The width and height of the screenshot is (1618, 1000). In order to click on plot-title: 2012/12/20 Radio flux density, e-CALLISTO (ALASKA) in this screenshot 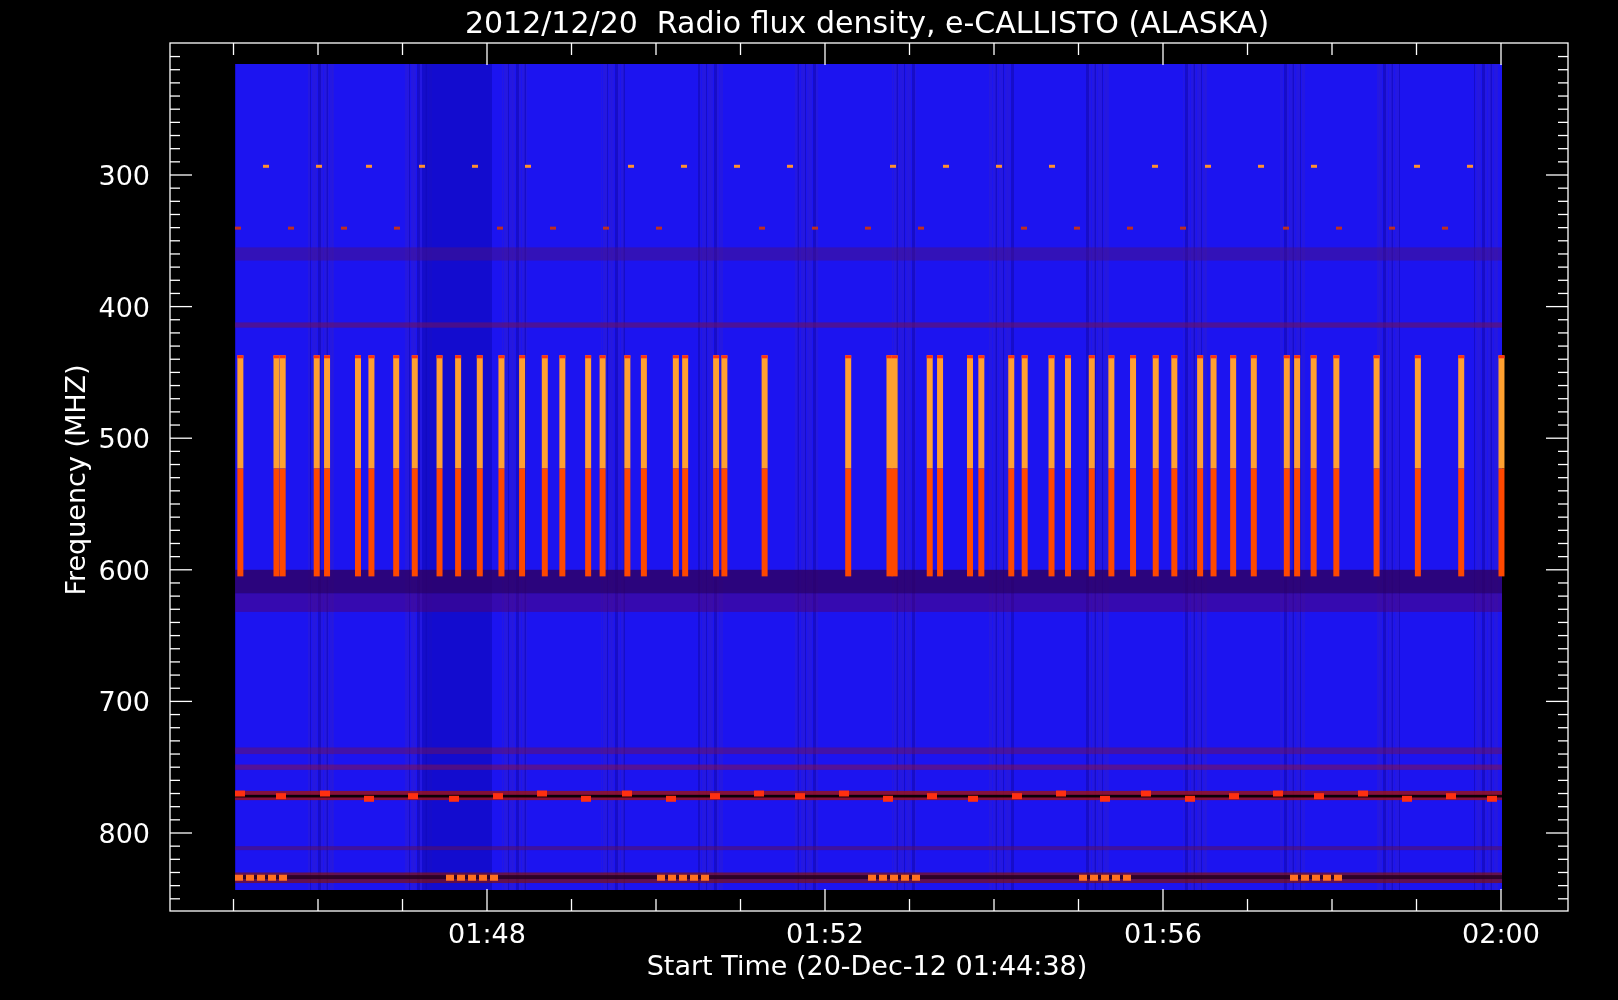, I will do `click(867, 22)`.